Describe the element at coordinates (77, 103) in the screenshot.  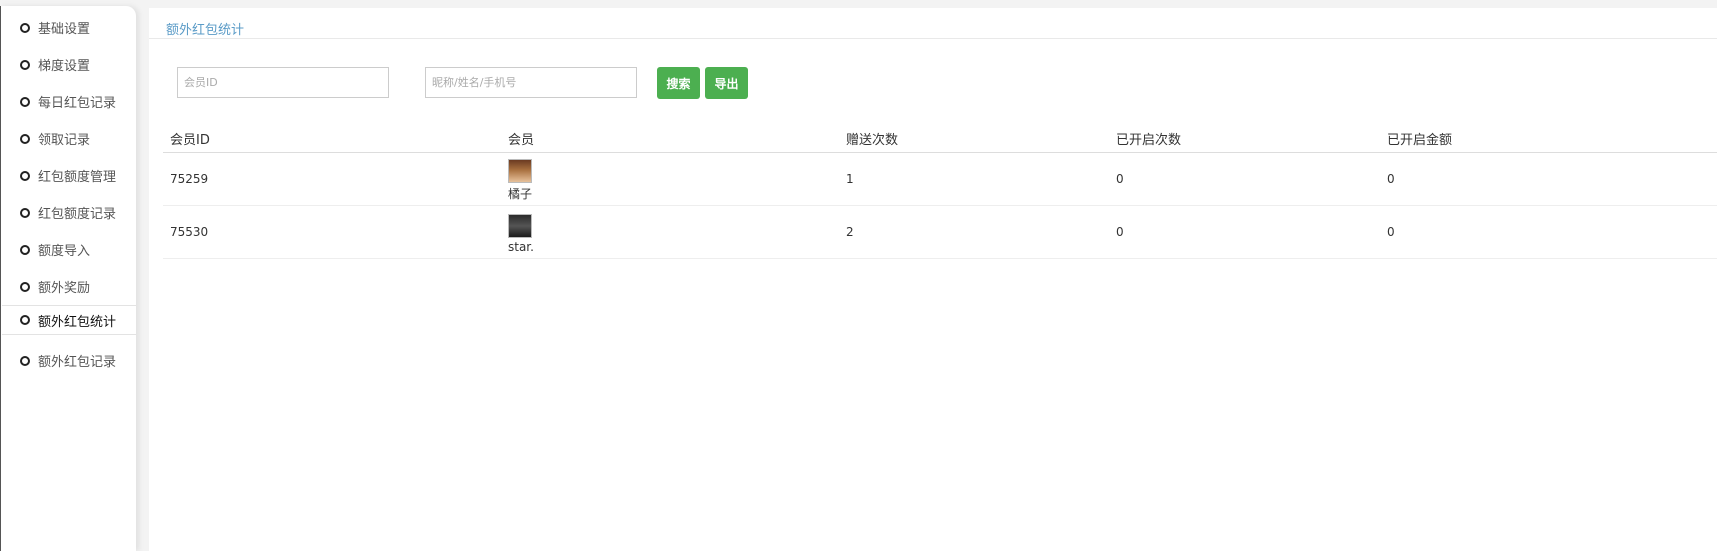
I see `sidebar-item-label: 每日红包记录` at that location.